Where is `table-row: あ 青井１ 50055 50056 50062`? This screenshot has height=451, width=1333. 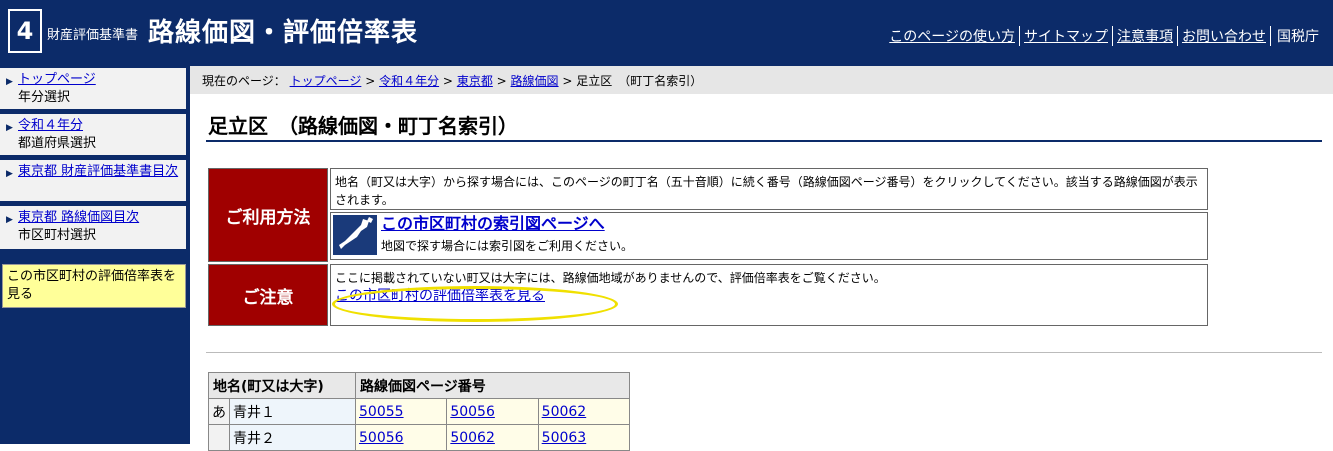
table-row: あ 青井１ 50055 50056 50062 is located at coordinates (419, 411).